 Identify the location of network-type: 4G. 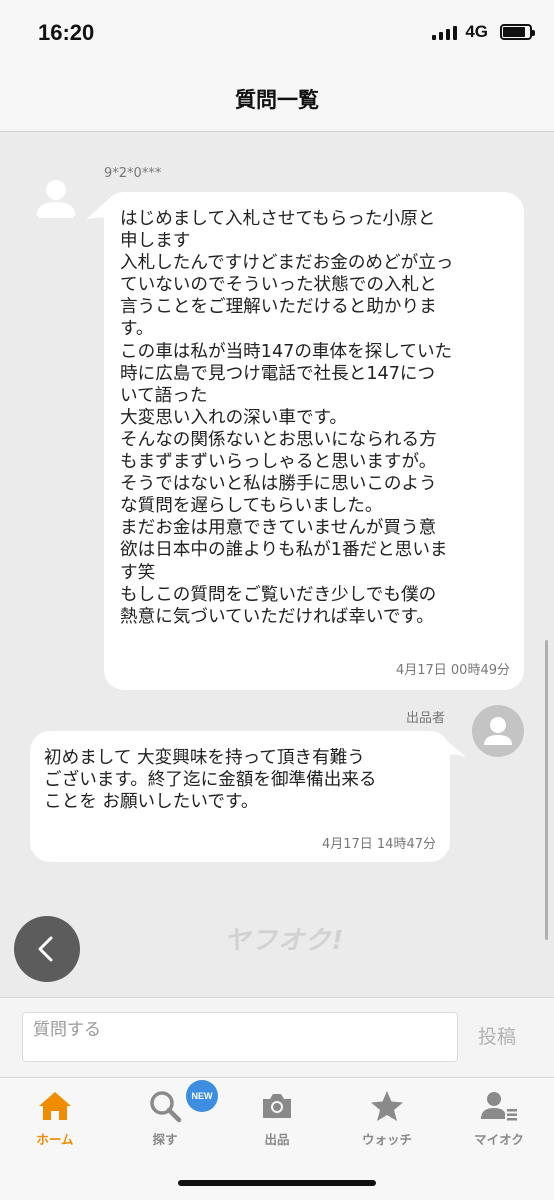
(476, 31).